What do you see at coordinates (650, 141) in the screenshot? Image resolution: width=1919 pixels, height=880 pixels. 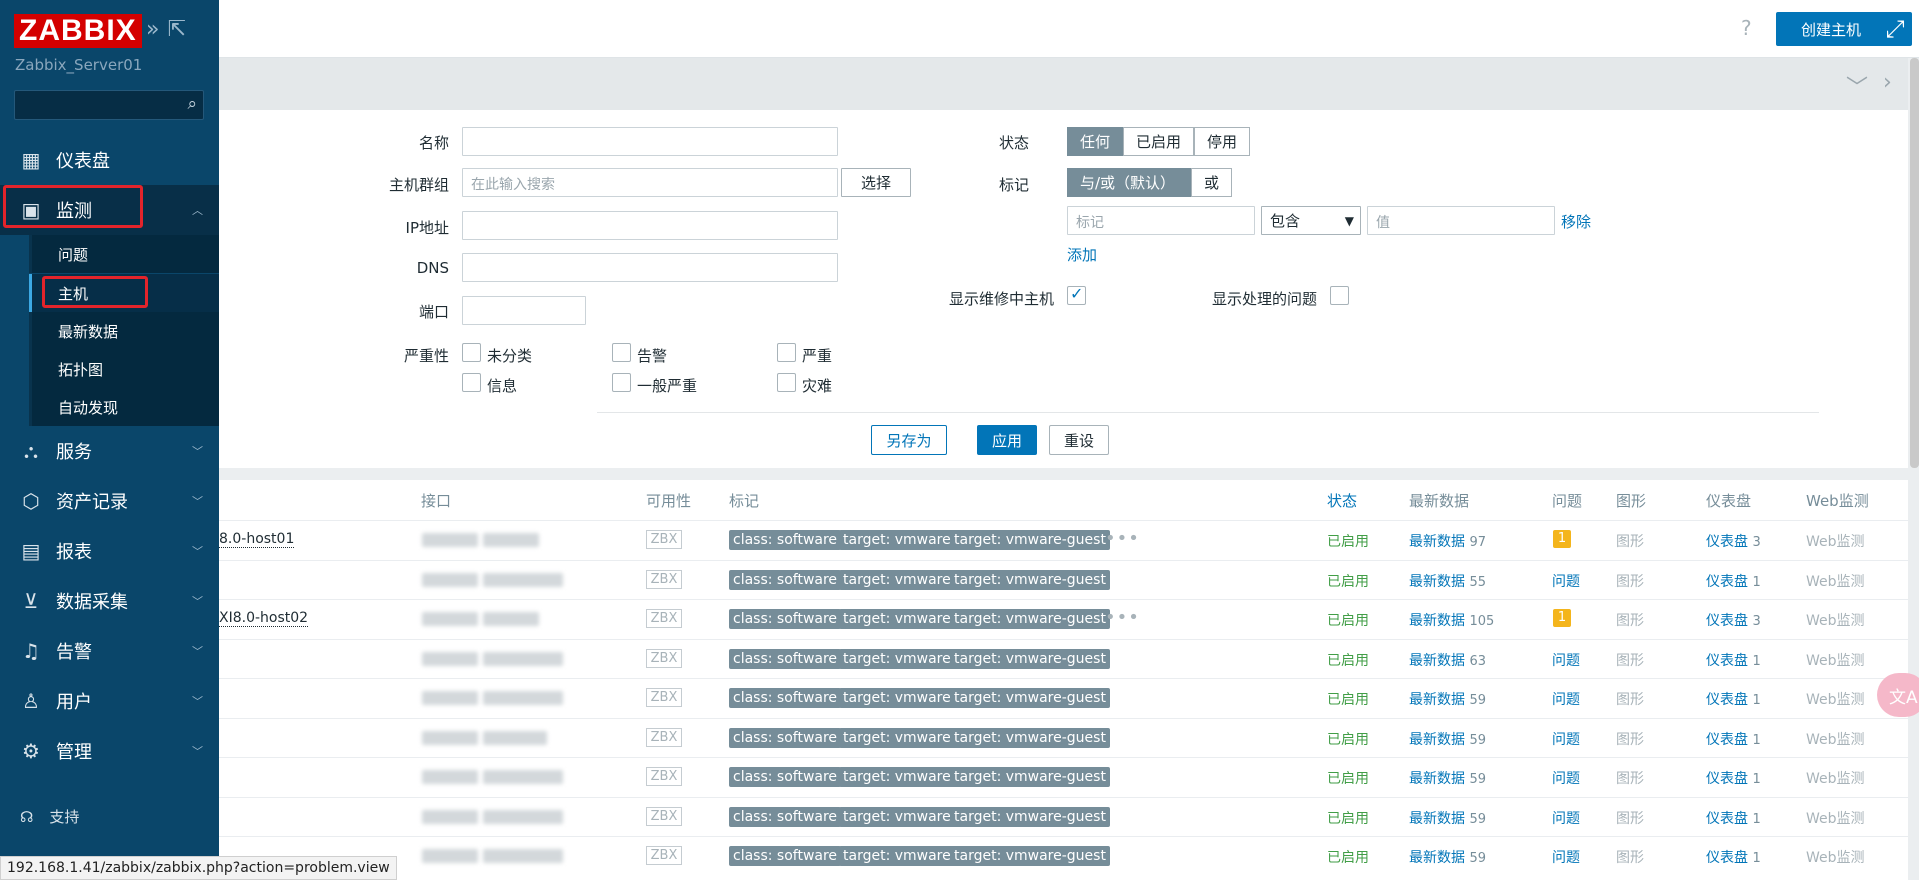 I see `name-input` at bounding box center [650, 141].